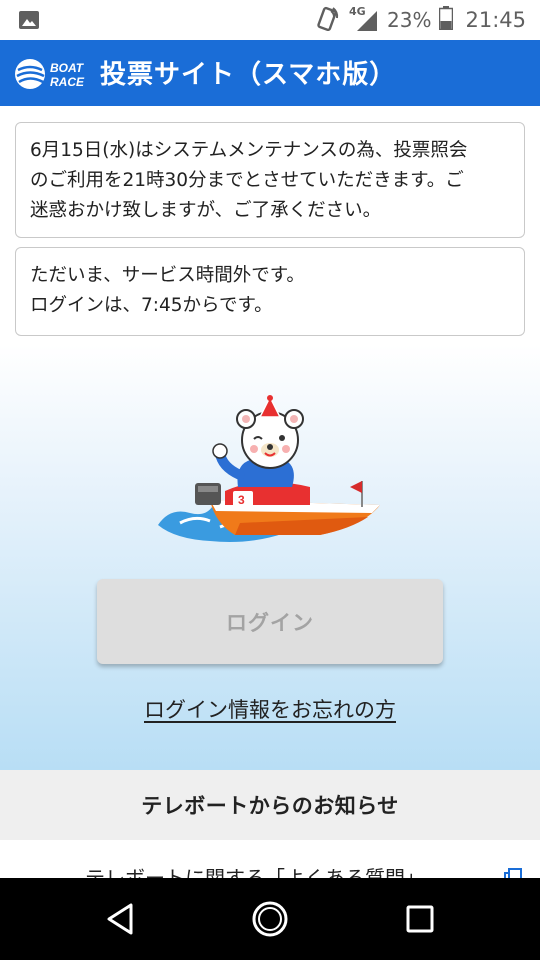  Describe the element at coordinates (270, 472) in the screenshot. I see `mascot-boat-illustration: 3` at that location.